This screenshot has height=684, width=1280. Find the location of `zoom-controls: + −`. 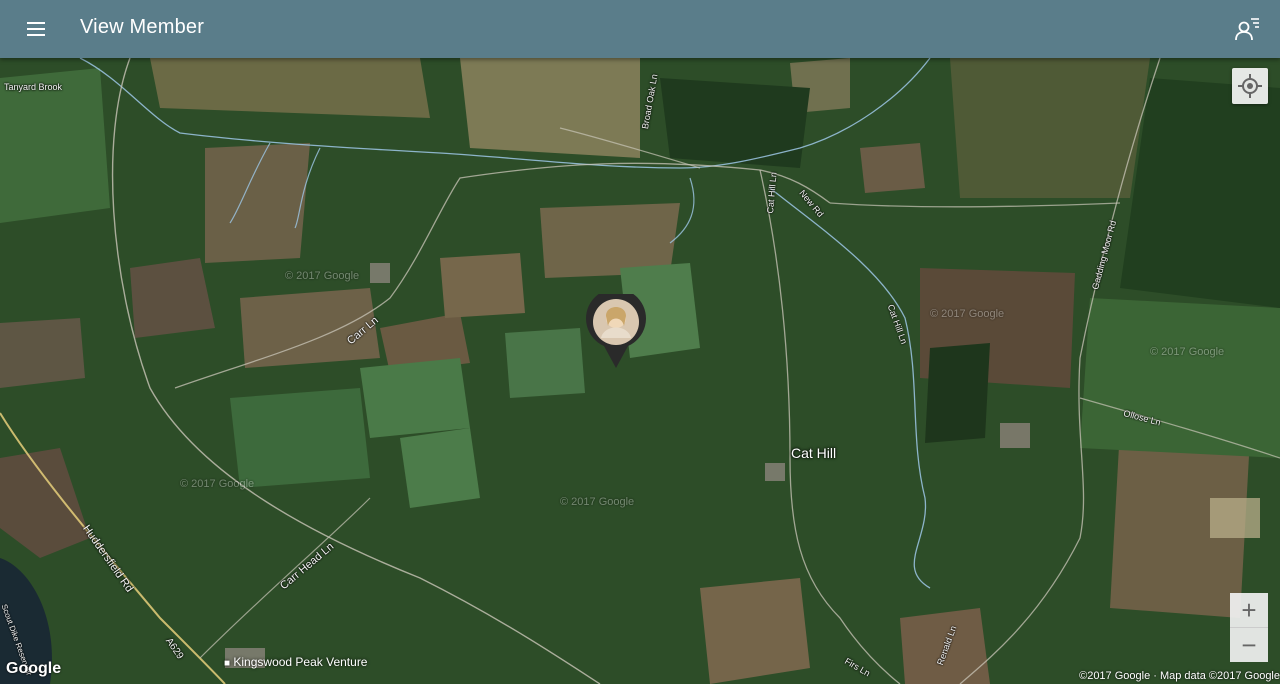

zoom-controls: + − is located at coordinates (1249, 627).